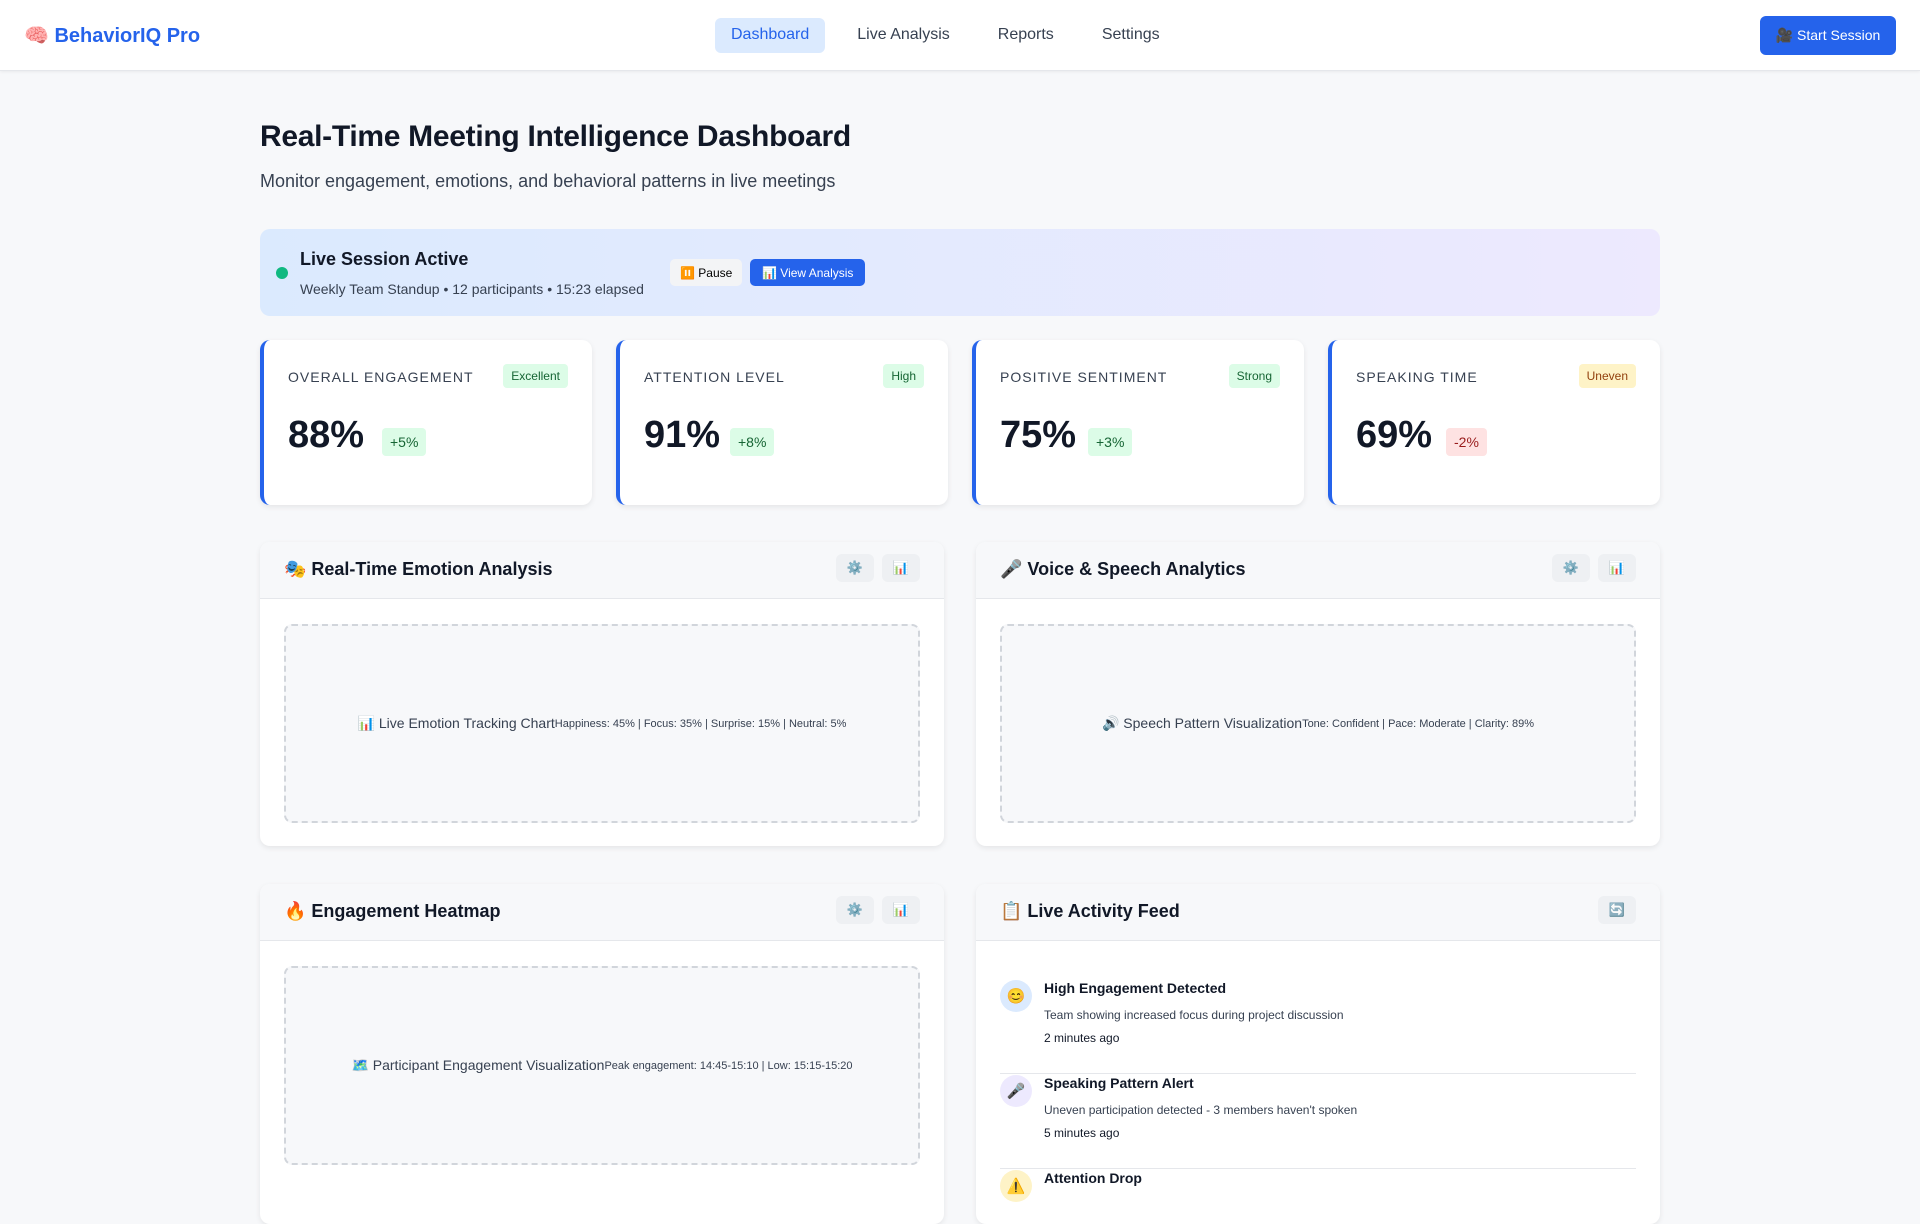  Describe the element at coordinates (1038, 435) in the screenshot. I see `metric-value: 75%` at that location.